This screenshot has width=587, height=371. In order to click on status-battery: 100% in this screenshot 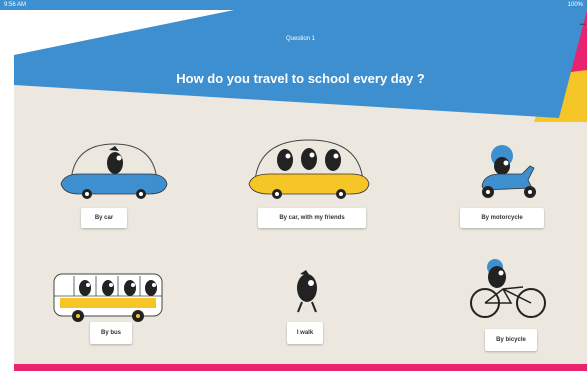, I will do `click(575, 5)`.